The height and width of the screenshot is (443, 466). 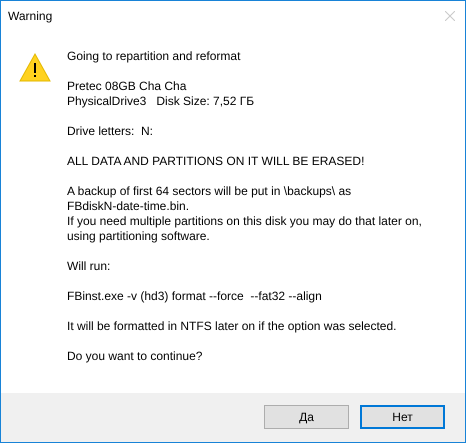 I want to click on dialog-button: Да, so click(x=306, y=417).